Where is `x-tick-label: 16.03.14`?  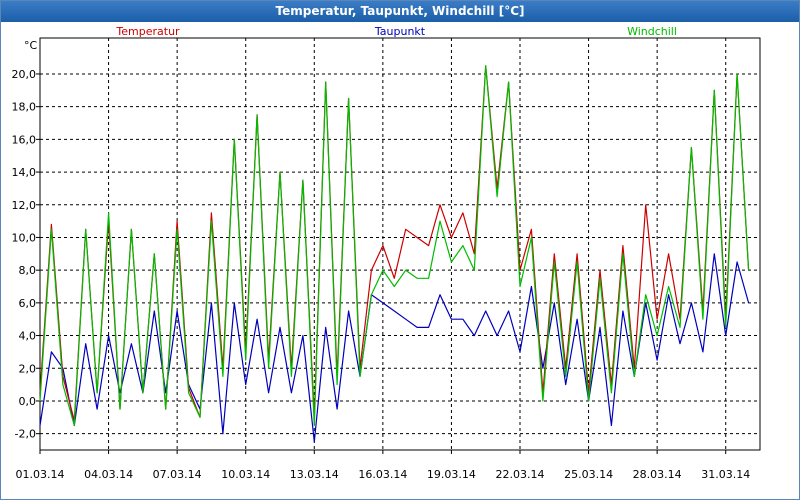
x-tick-label: 16.03.14 is located at coordinates (382, 474).